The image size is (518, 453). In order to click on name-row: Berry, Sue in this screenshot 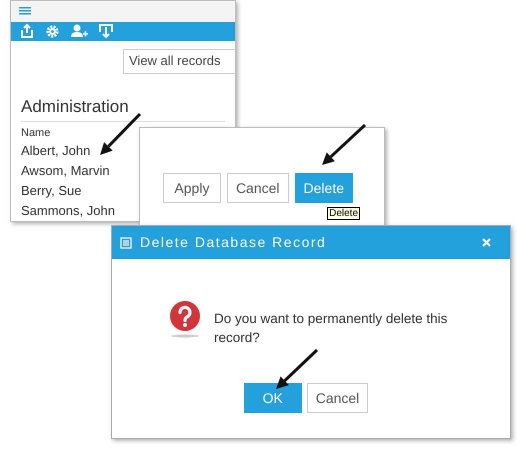, I will do `click(51, 191)`.